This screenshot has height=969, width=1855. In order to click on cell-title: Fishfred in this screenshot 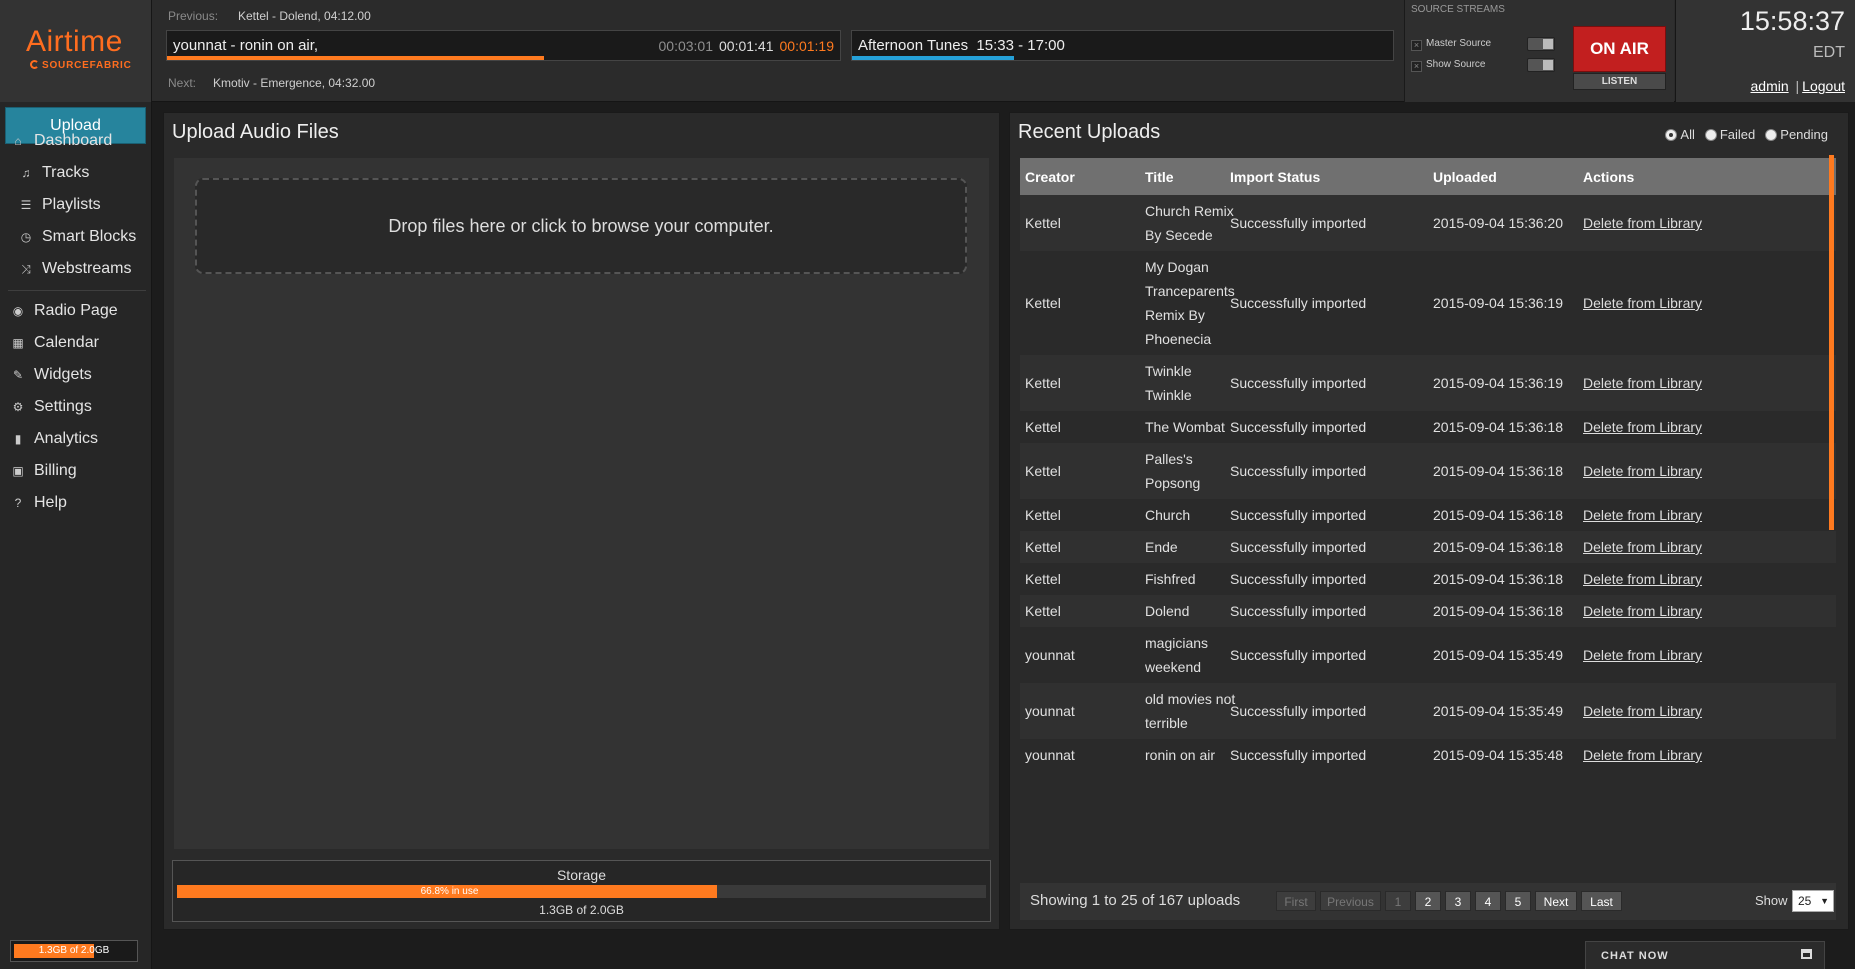, I will do `click(1170, 579)`.